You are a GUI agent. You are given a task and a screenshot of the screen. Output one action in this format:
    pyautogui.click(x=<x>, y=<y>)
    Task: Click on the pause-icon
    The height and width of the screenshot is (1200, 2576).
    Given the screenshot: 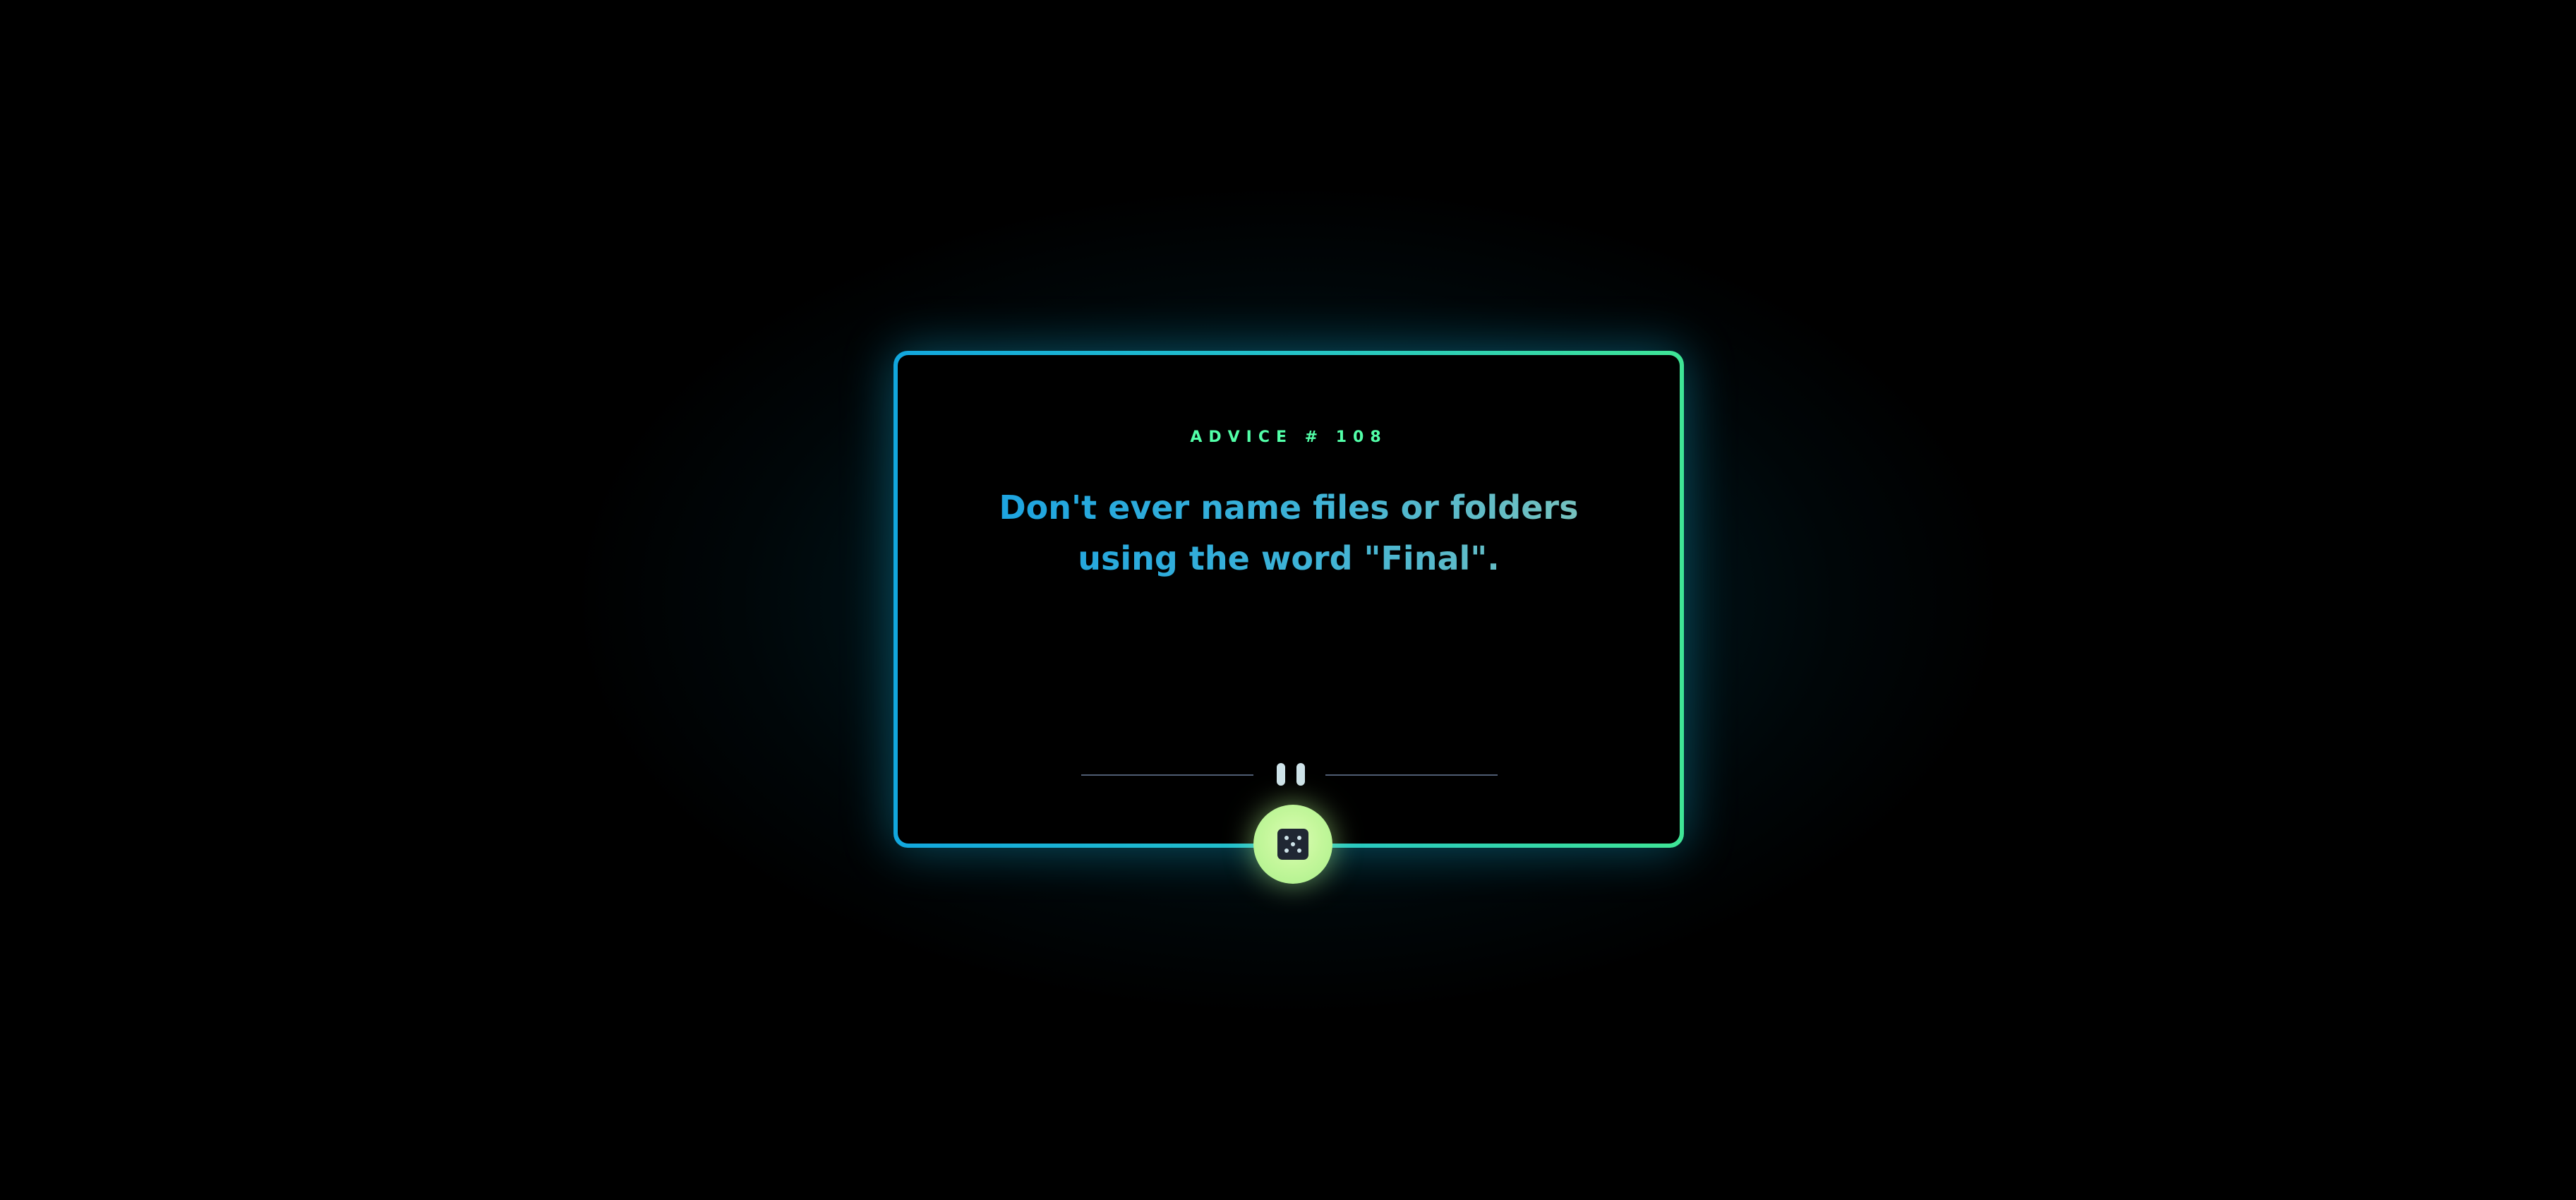 What is the action you would take?
    pyautogui.click(x=1290, y=775)
    